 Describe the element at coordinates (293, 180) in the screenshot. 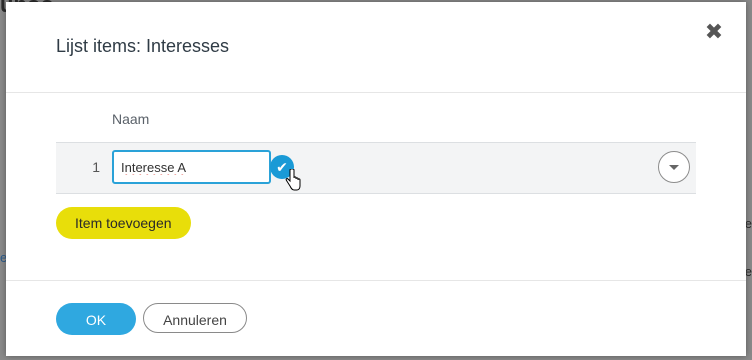

I see `hand-pointer-icon` at that location.